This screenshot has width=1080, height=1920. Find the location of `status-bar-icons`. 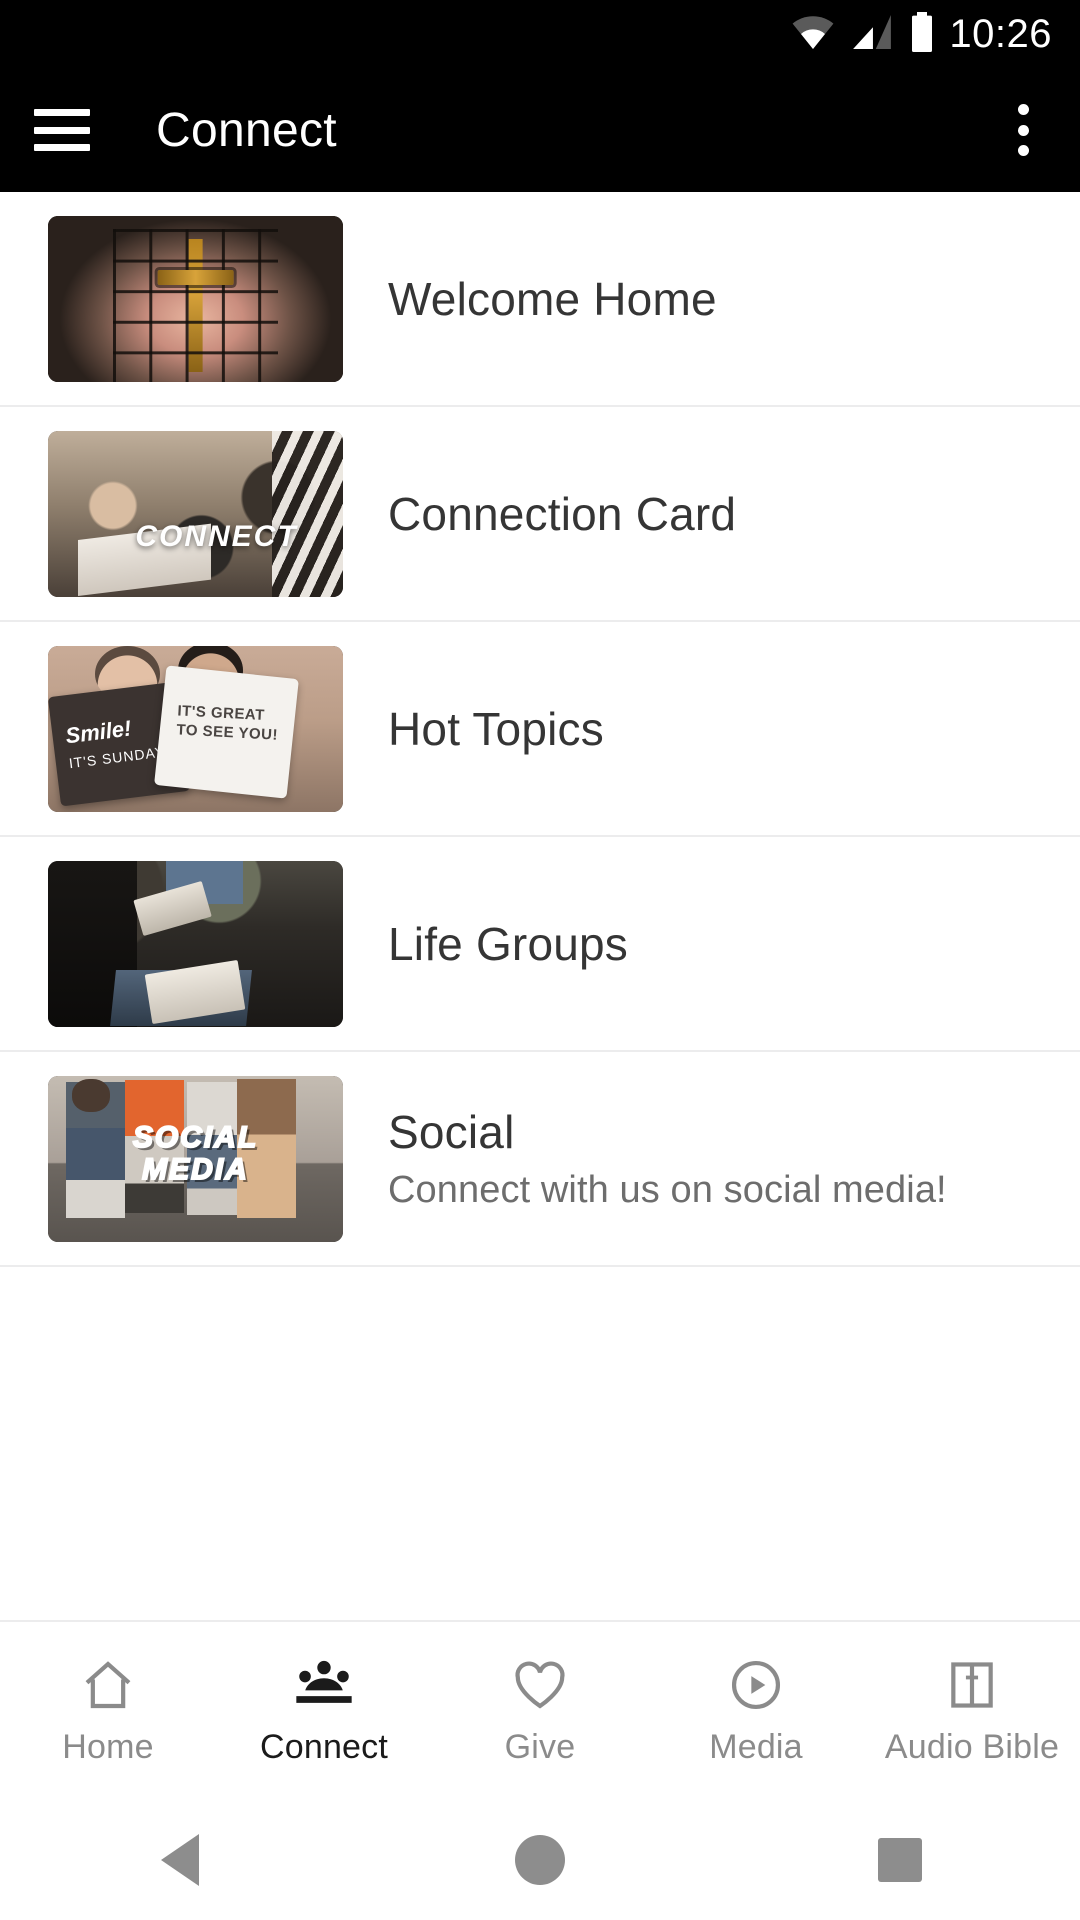

status-bar-icons is located at coordinates (863, 34).